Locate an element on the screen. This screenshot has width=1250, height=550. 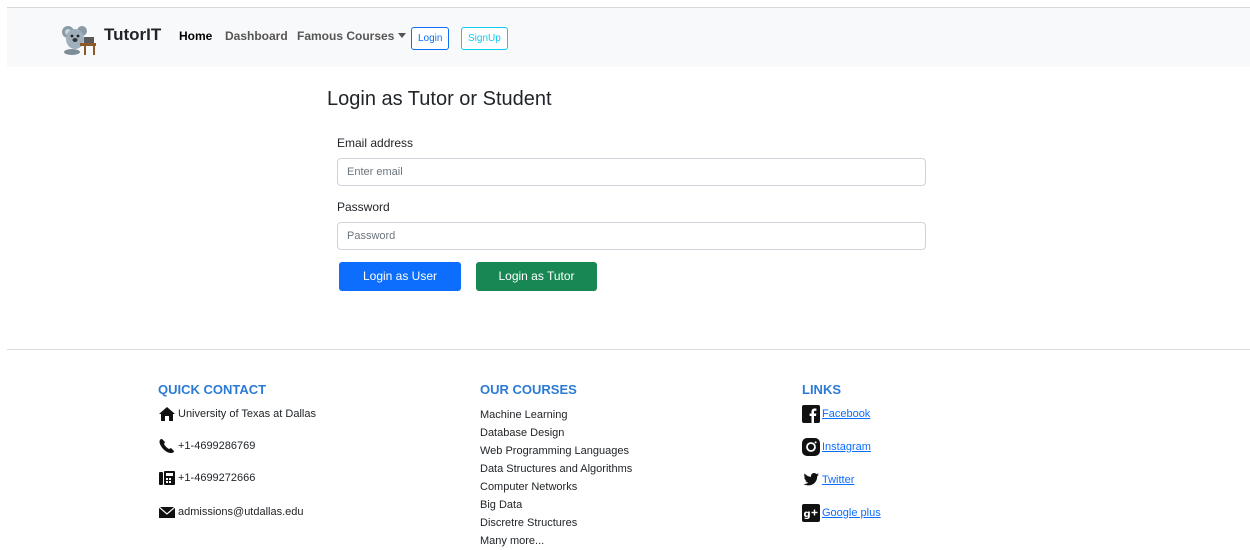
instagram-icon is located at coordinates (811, 447).